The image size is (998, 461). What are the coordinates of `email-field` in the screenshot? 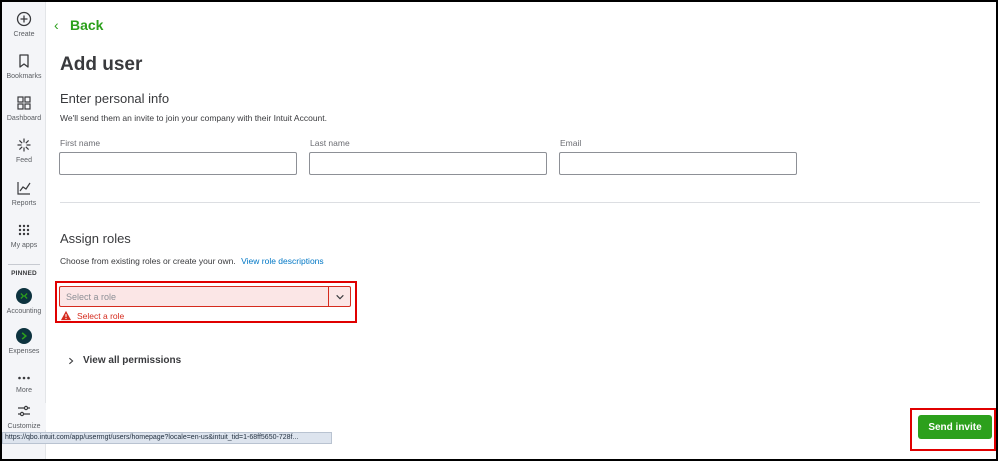 It's located at (678, 163).